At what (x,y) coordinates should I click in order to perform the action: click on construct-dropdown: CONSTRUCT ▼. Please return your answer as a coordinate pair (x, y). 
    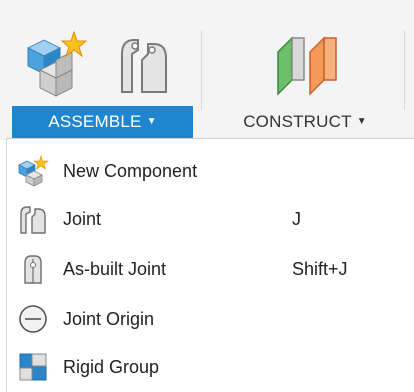
    Looking at the image, I should click on (305, 122).